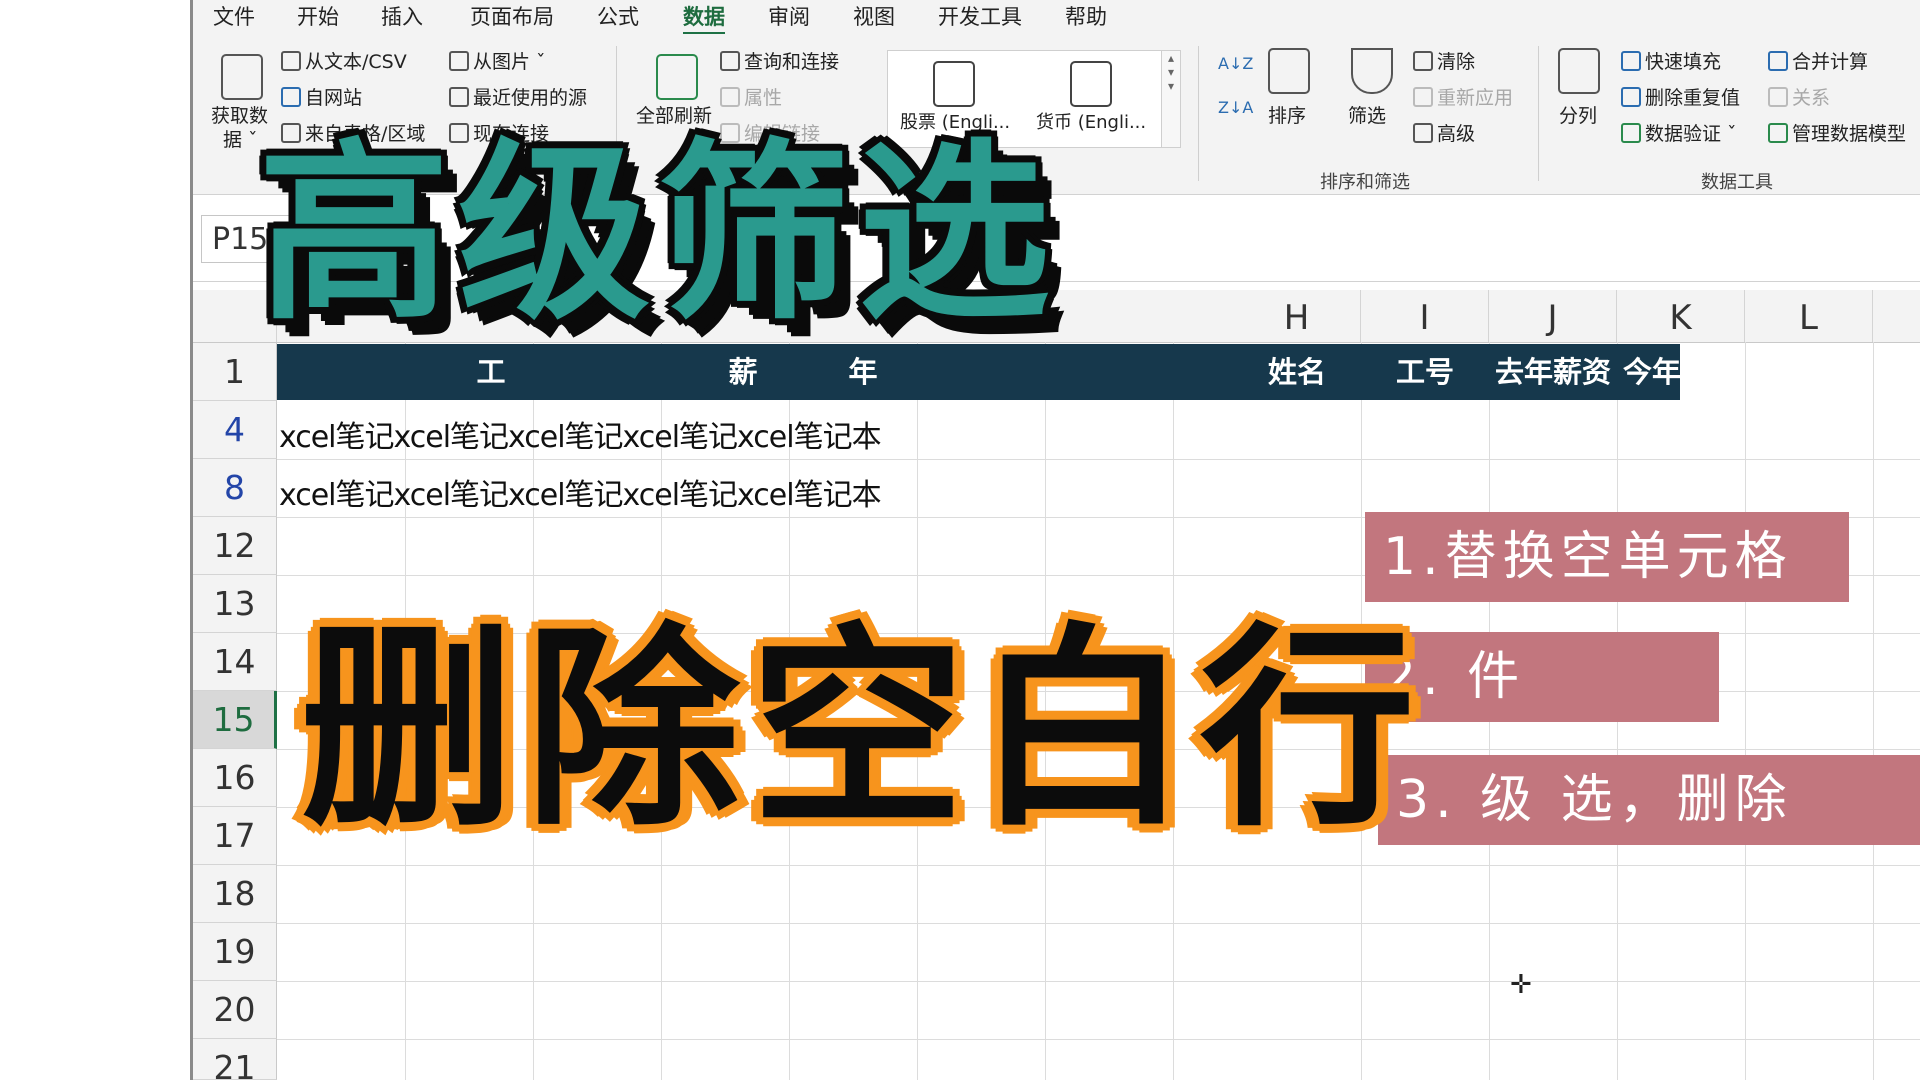 This screenshot has height=1080, width=1920. I want to click on flash-fill-label: 快速填充, so click(1683, 62).